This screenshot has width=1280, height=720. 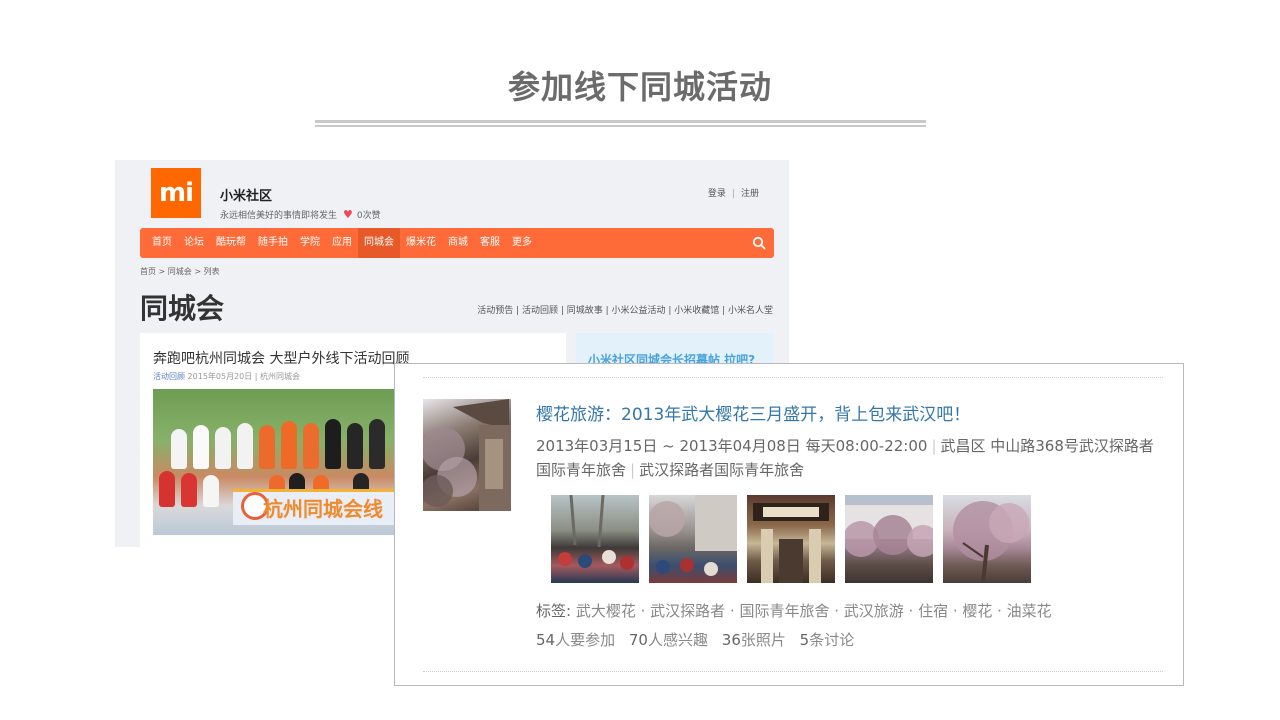 I want to click on photos-stat: 36张照片, so click(x=754, y=640).